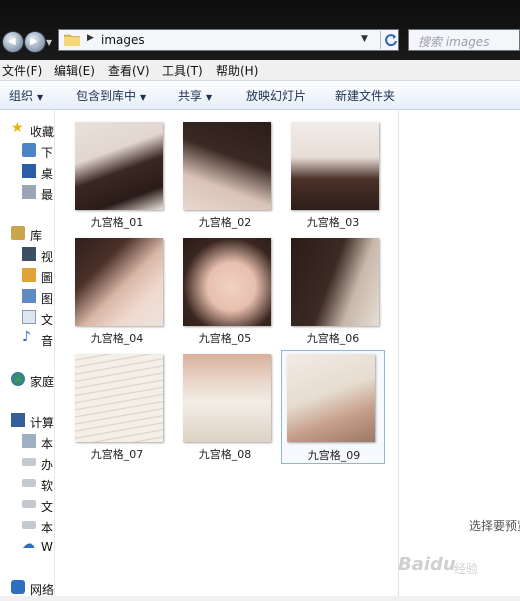 The width and height of the screenshot is (520, 601). Describe the element at coordinates (27, 193) in the screenshot. I see `nav-recent: 最` at that location.